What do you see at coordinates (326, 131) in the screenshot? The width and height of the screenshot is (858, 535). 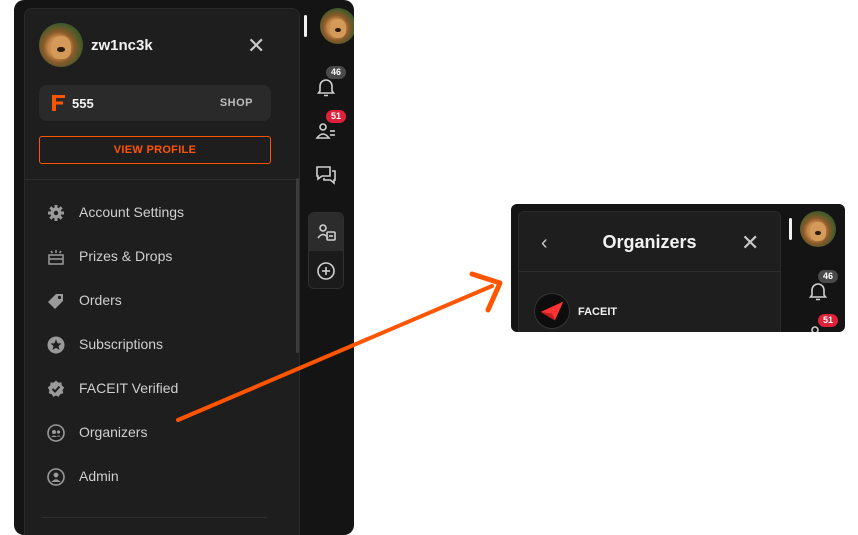 I see `friends-icon` at bounding box center [326, 131].